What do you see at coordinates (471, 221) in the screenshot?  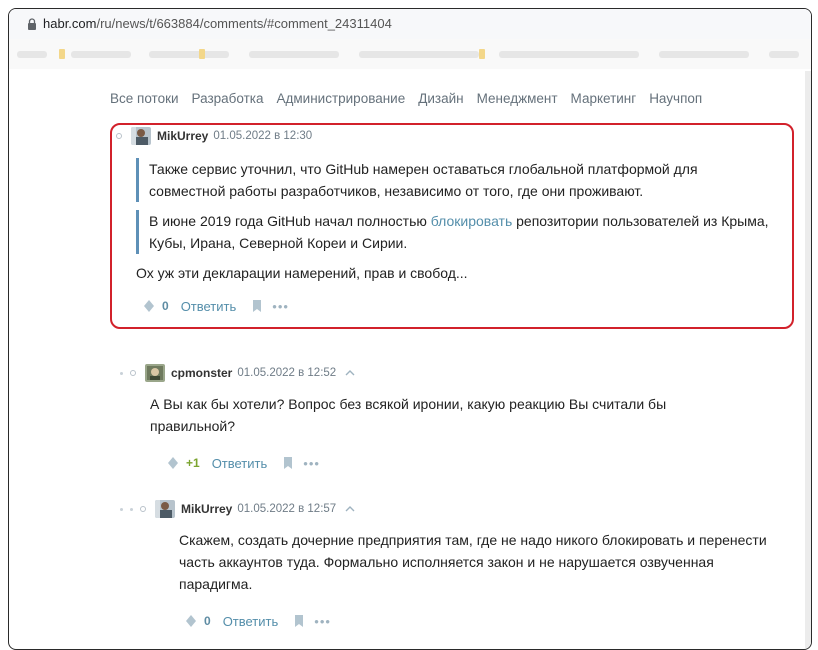 I see `block-link: блокировать` at bounding box center [471, 221].